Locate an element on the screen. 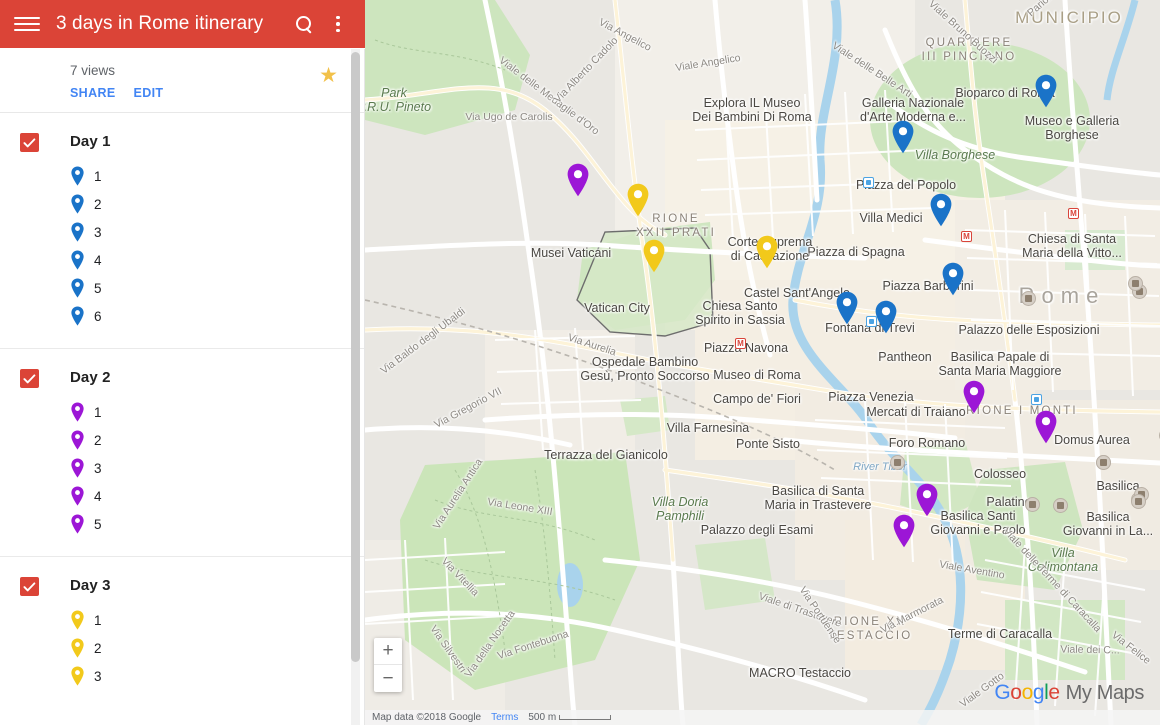 This screenshot has width=1160, height=725. place-list: 1 2 3 4 5 is located at coordinates (182, 475).